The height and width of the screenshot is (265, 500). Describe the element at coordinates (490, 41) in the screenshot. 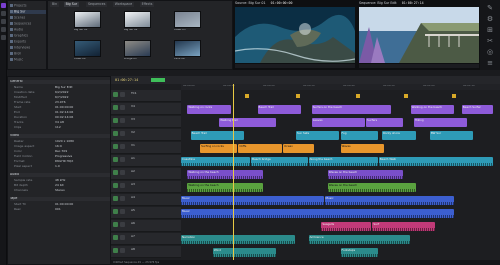

I see `rail-tool-icon: ✂` at that location.